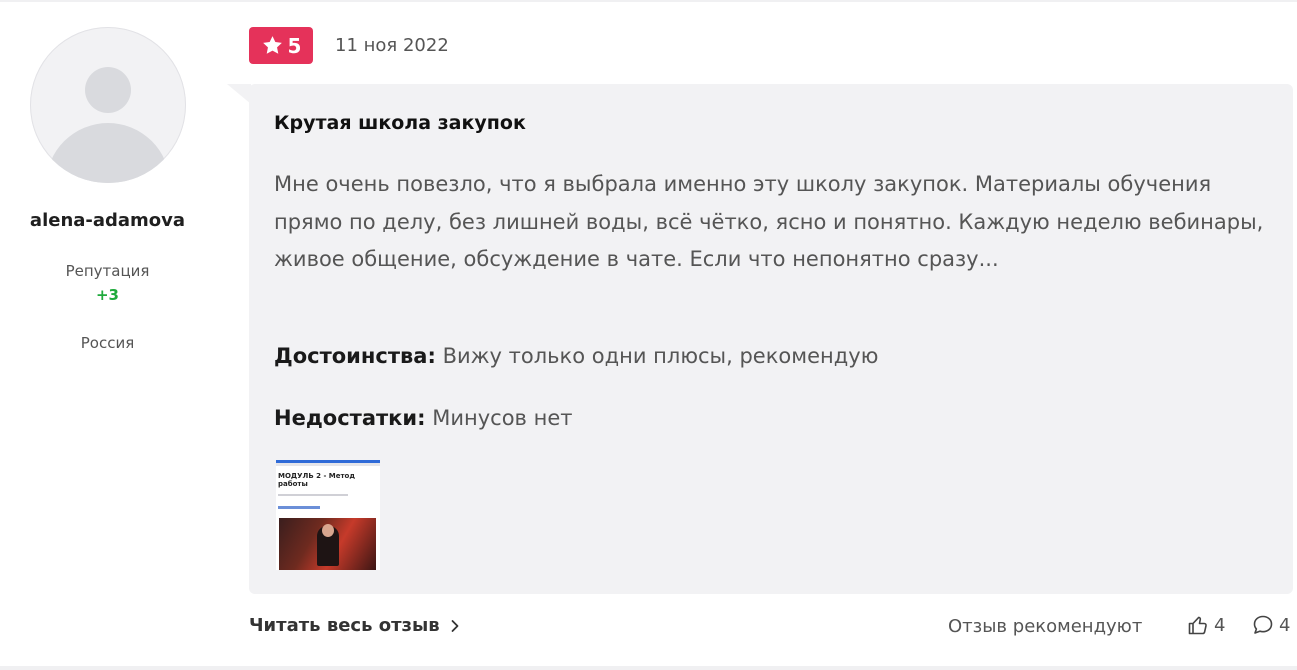  What do you see at coordinates (313, 495) in the screenshot?
I see `thumbnail-subtitle-line` at bounding box center [313, 495].